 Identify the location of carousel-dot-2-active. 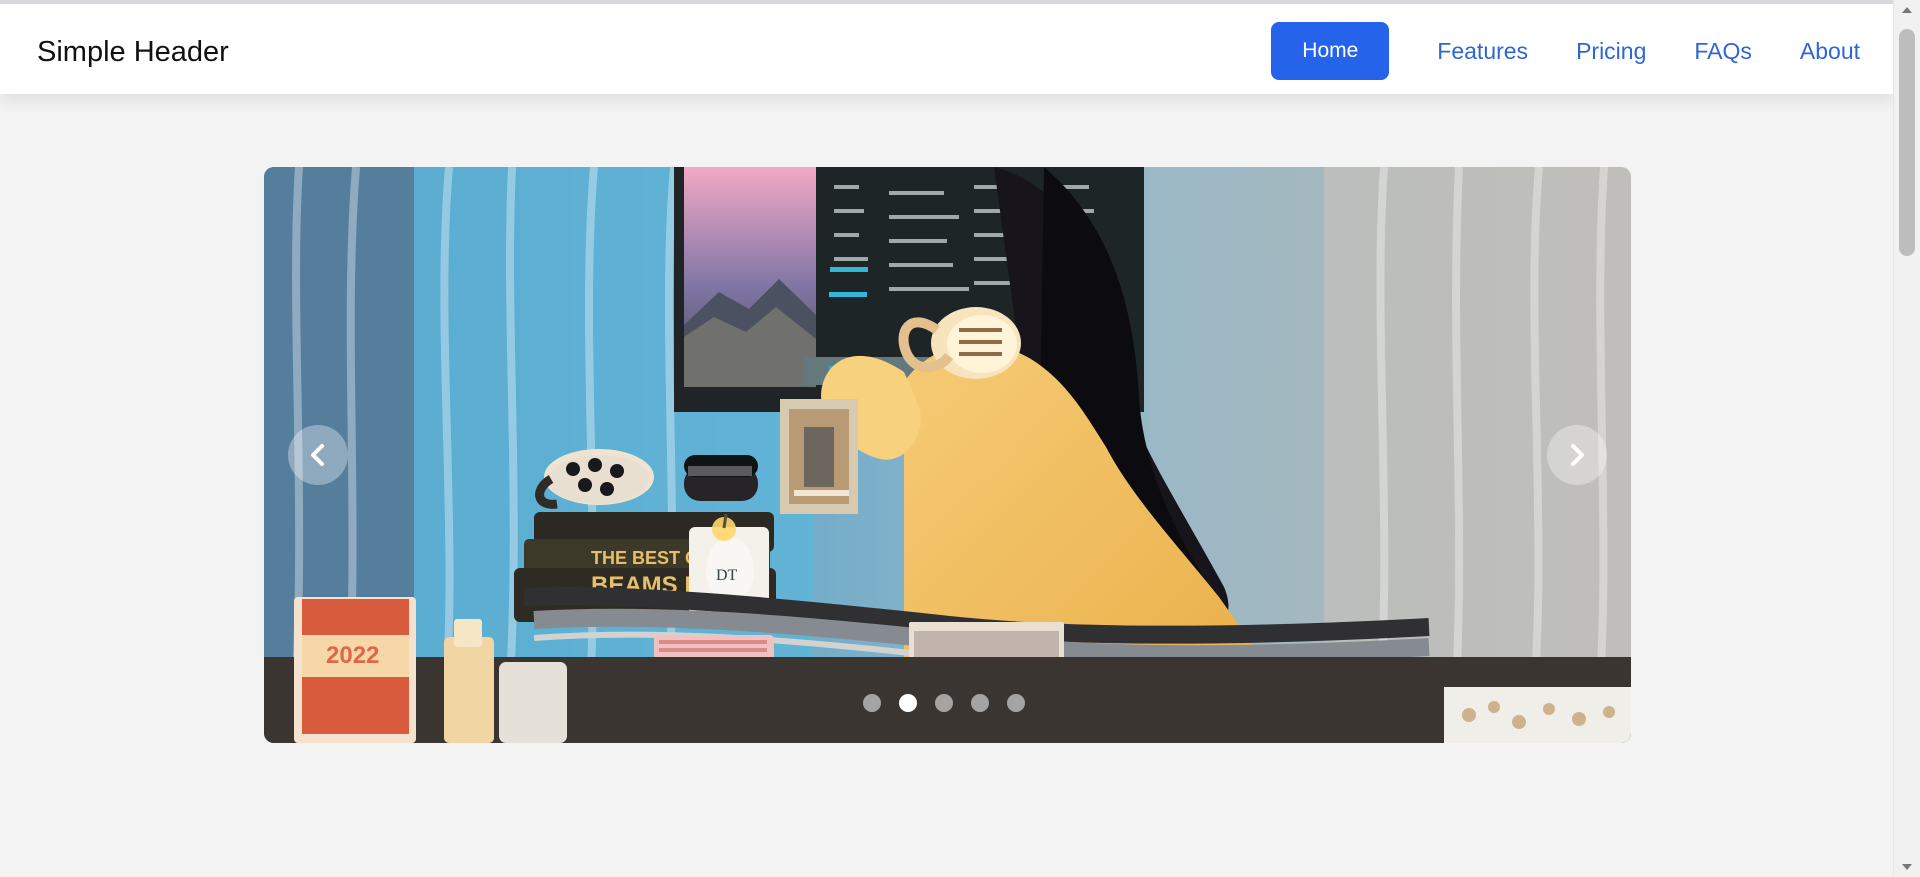
(908, 703).